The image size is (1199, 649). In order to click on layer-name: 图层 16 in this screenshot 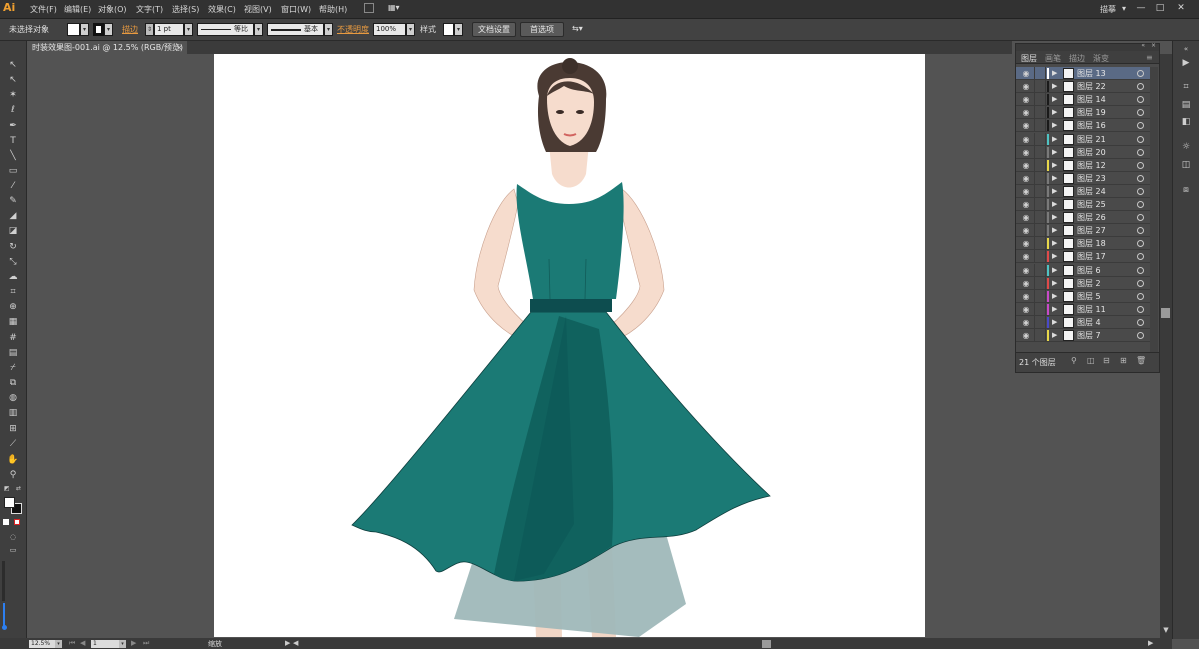, I will do `click(1091, 125)`.